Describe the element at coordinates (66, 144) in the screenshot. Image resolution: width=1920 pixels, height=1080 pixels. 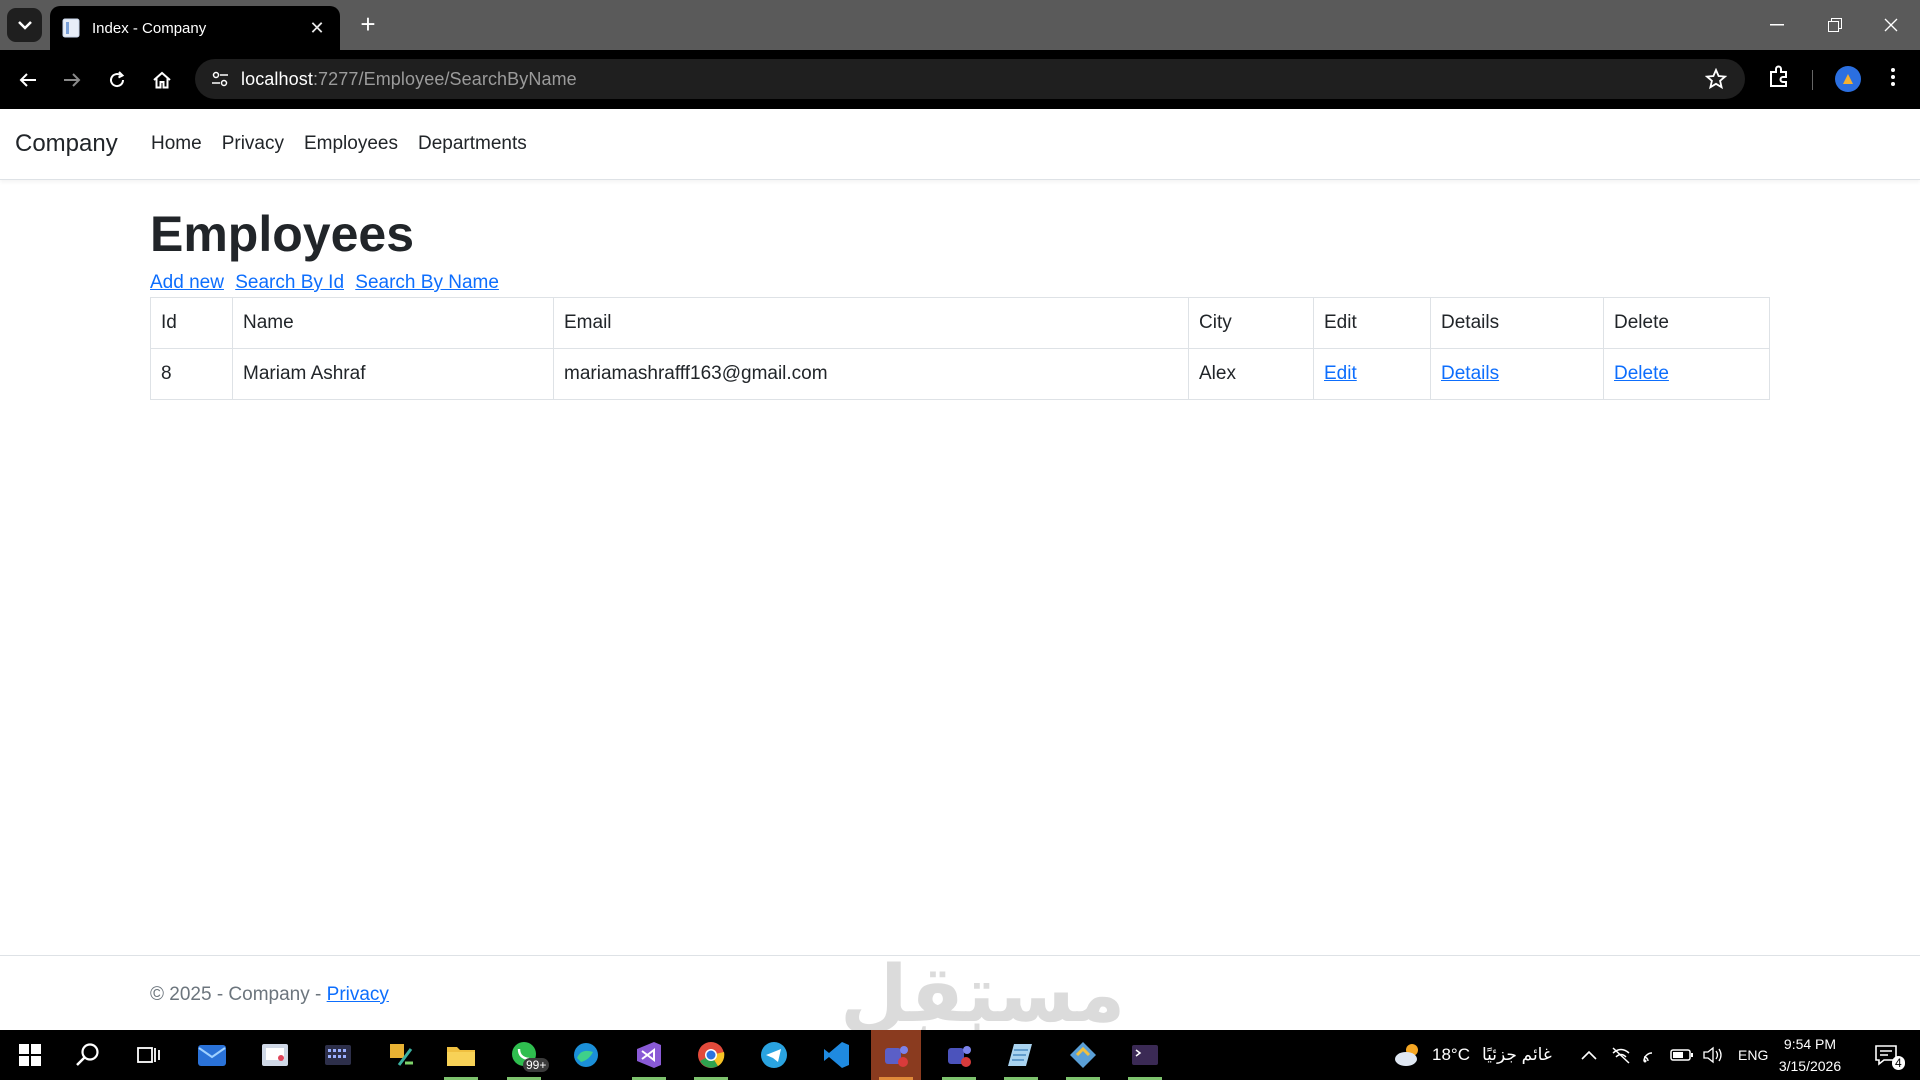
I see `brand-link: Company` at that location.